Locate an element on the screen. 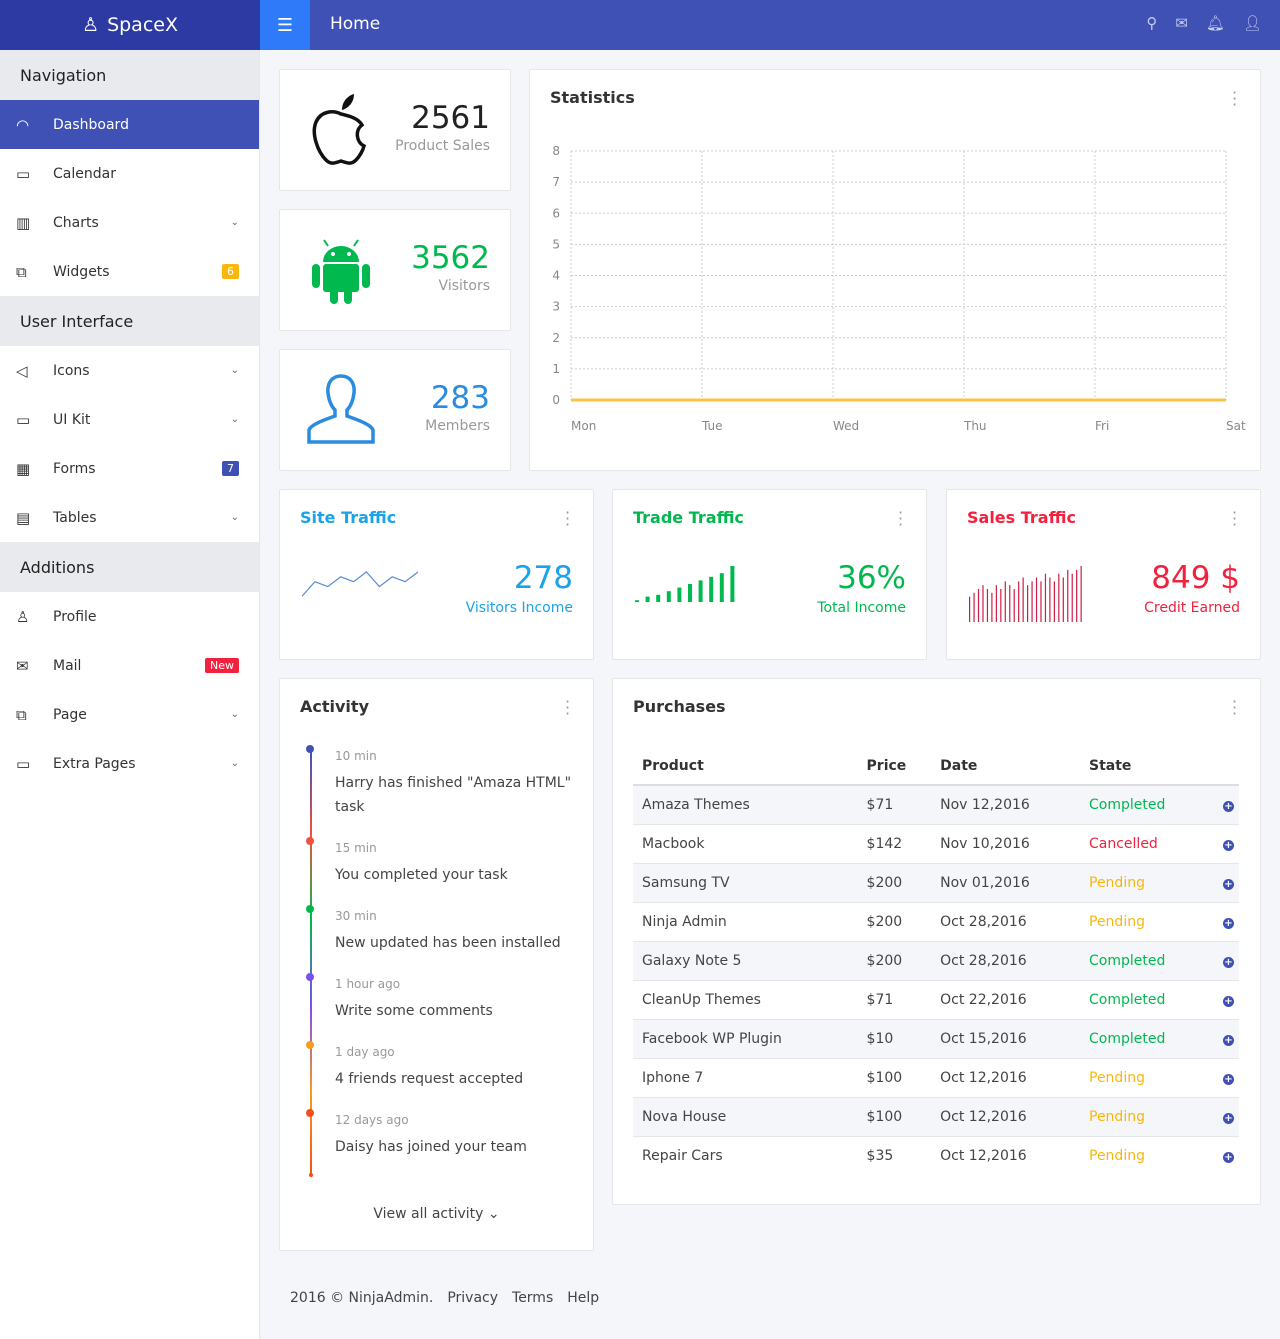  activity-time: 1 hour ago is located at coordinates (368, 984).